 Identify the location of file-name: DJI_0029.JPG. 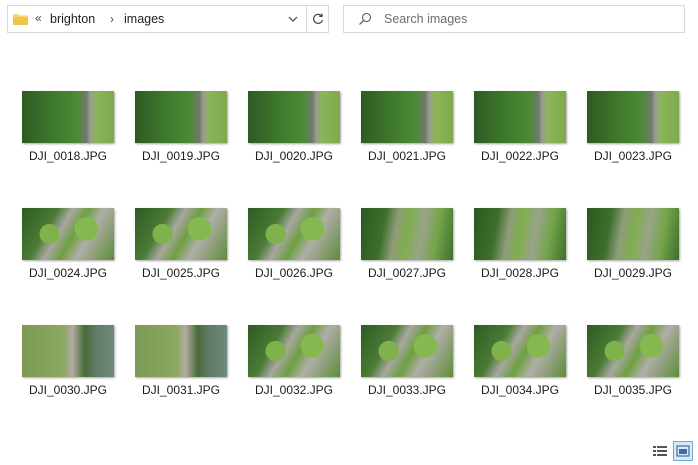
(631, 273).